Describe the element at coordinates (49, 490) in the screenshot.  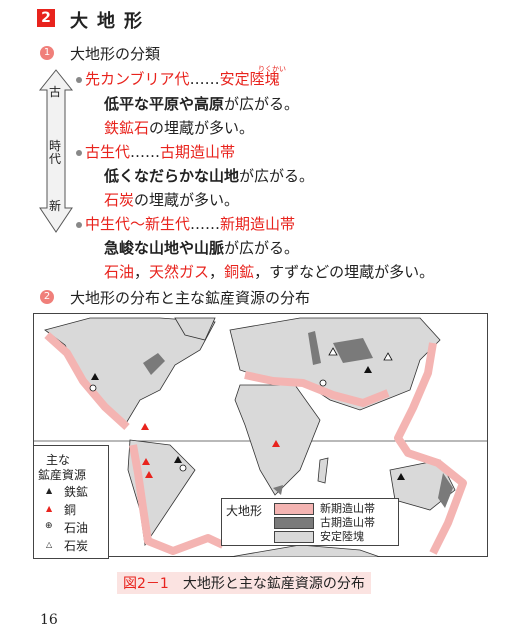
I see `iron-ore-icon: ▲` at that location.